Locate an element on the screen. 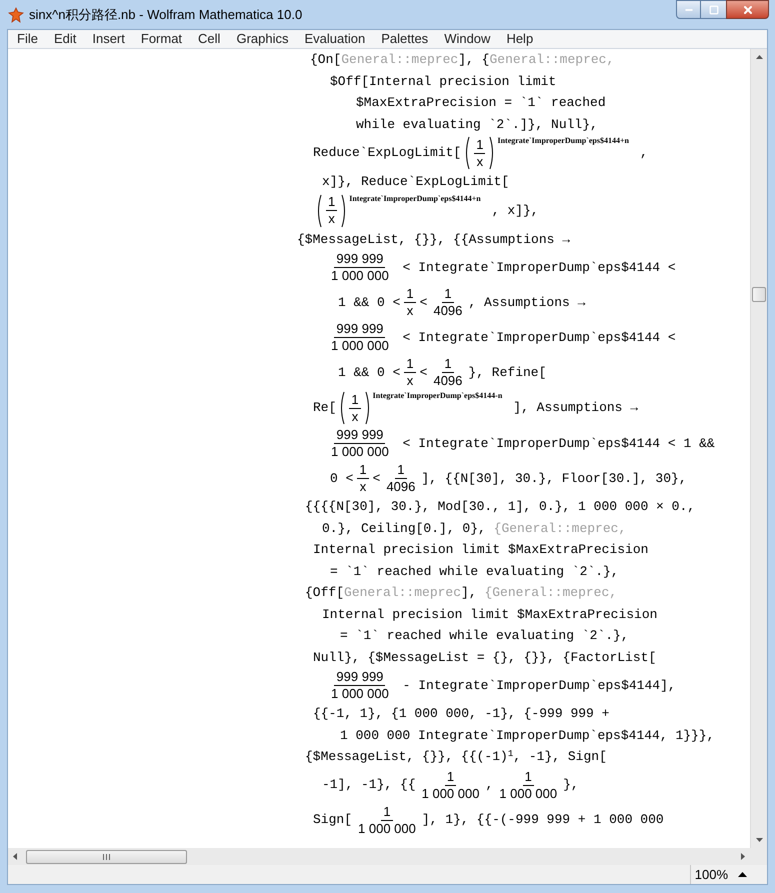 This screenshot has width=775, height=893. code-text: , Assumptions → is located at coordinates (527, 303).